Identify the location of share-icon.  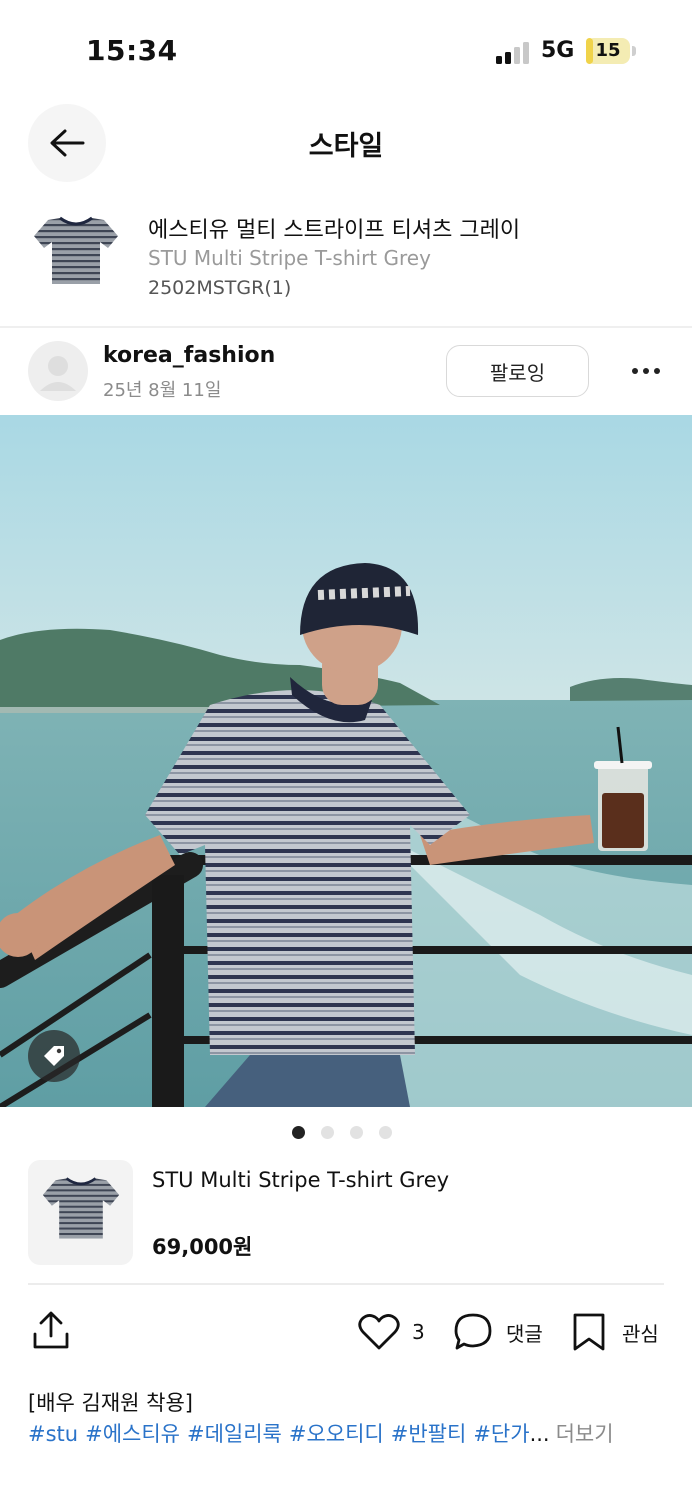
(51, 1330).